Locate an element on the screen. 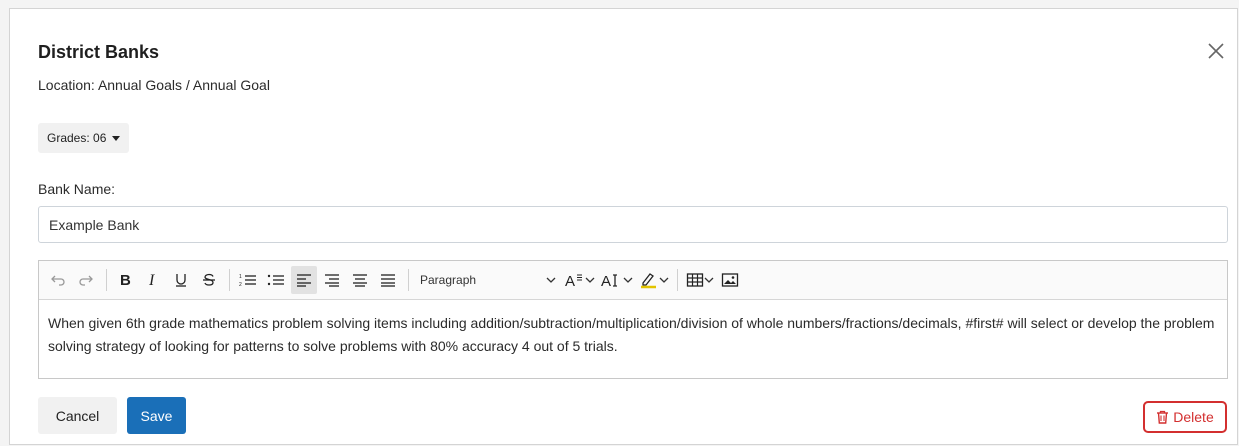 The width and height of the screenshot is (1239, 446). underline-icon is located at coordinates (181, 280).